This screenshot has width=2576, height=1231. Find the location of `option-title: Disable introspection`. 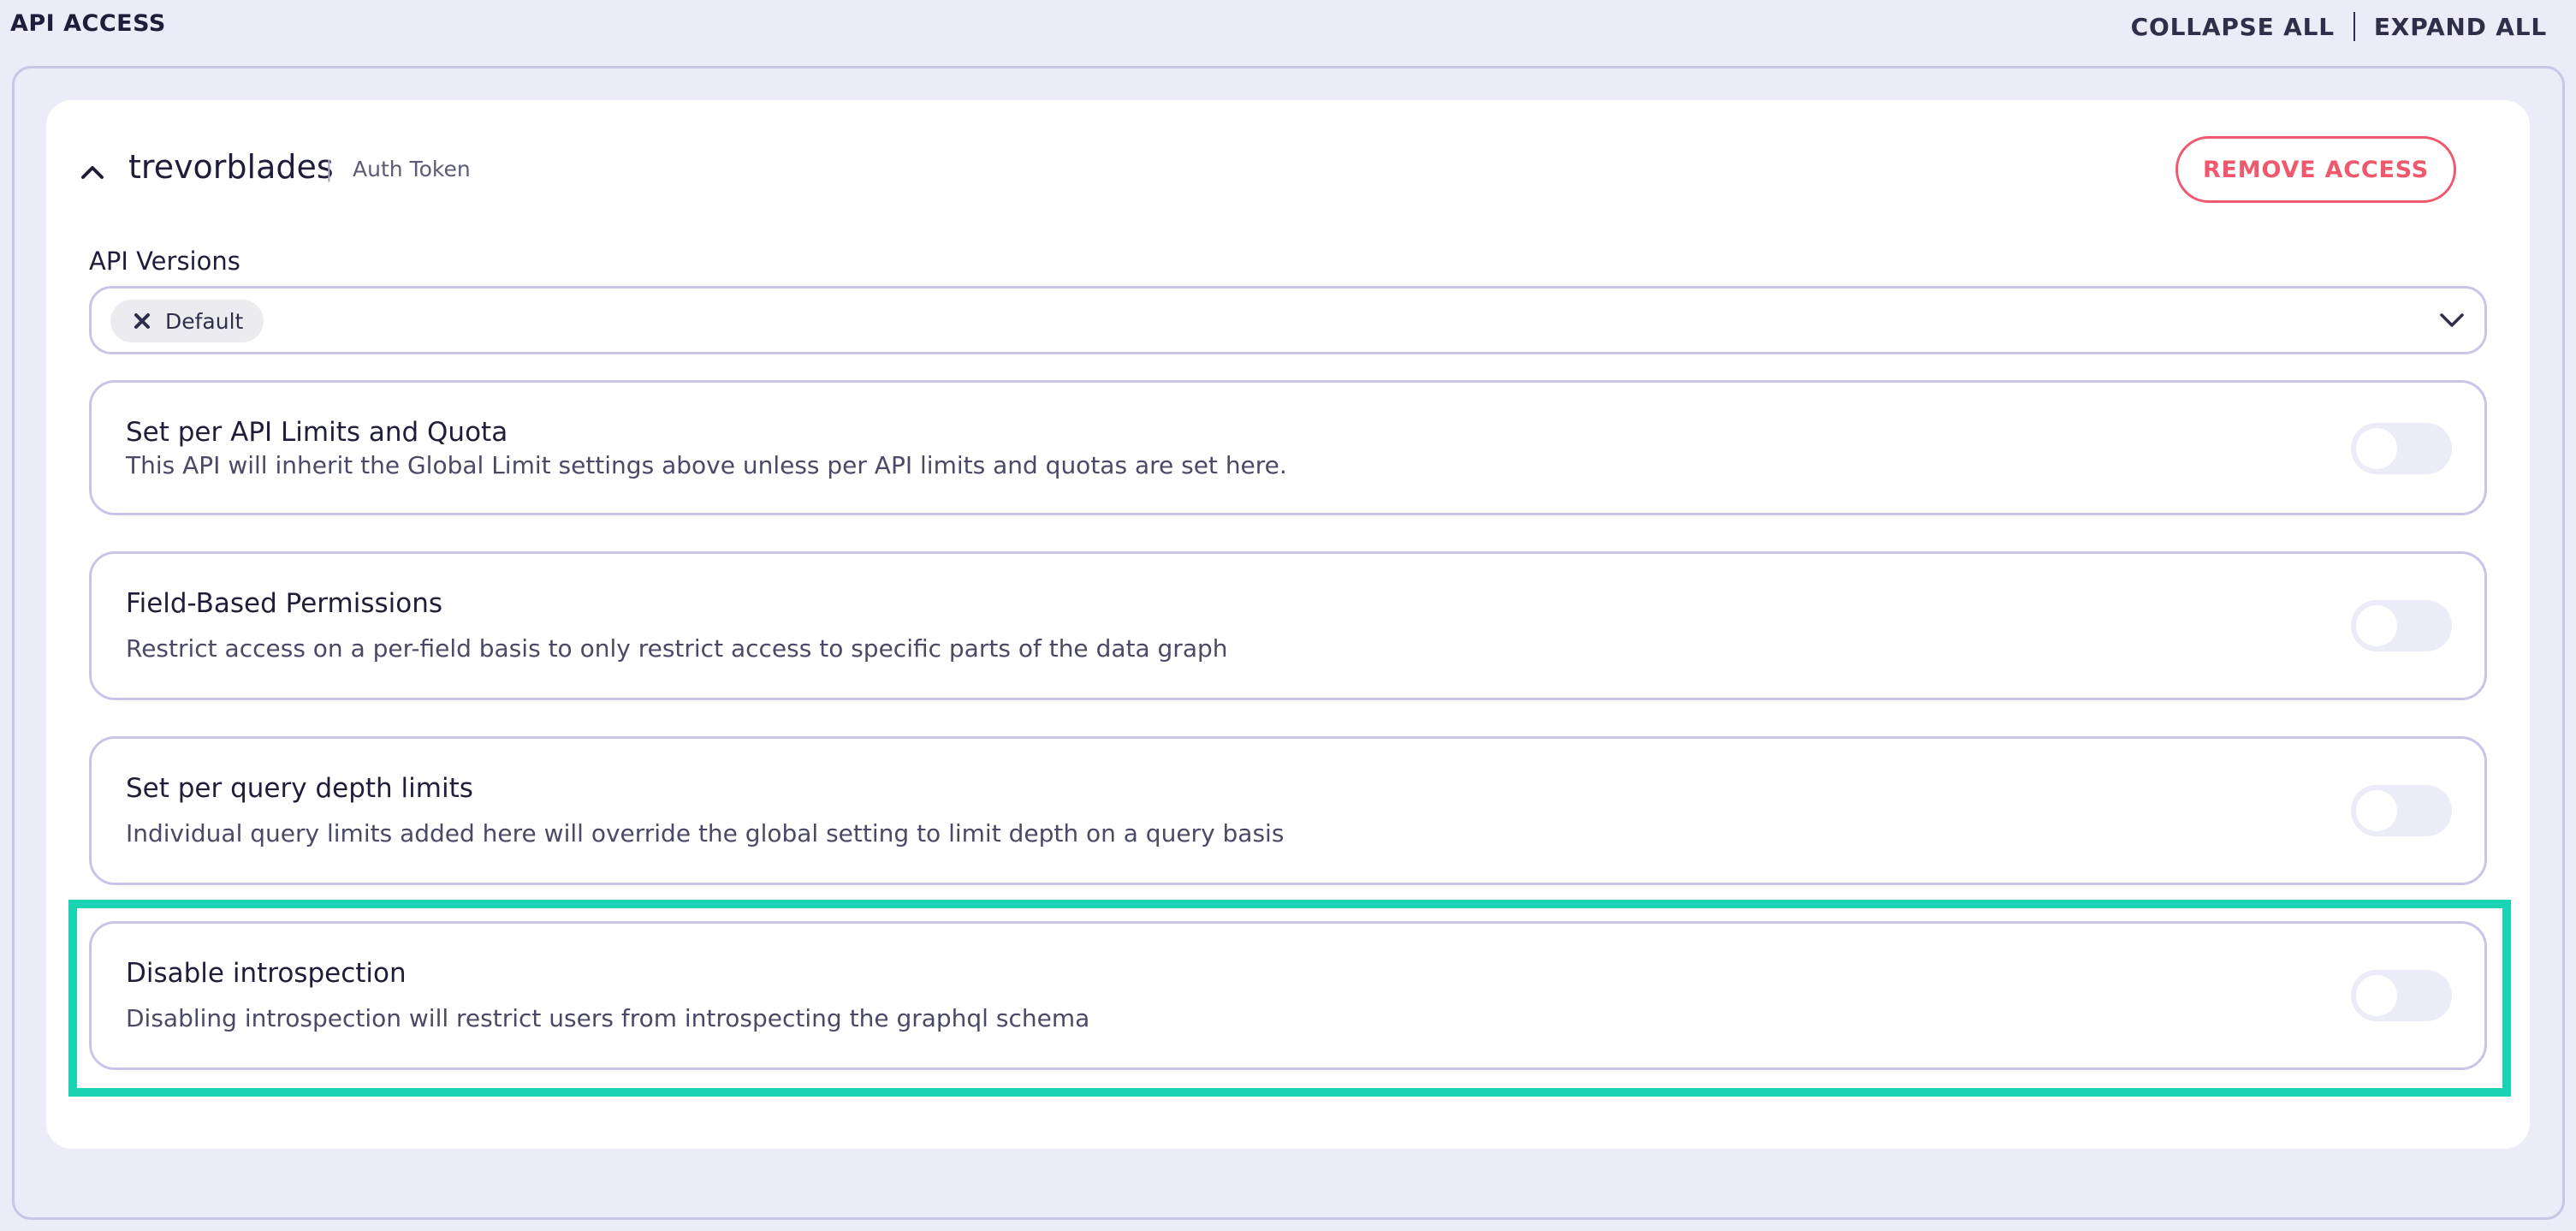

option-title: Disable introspection is located at coordinates (266, 974).